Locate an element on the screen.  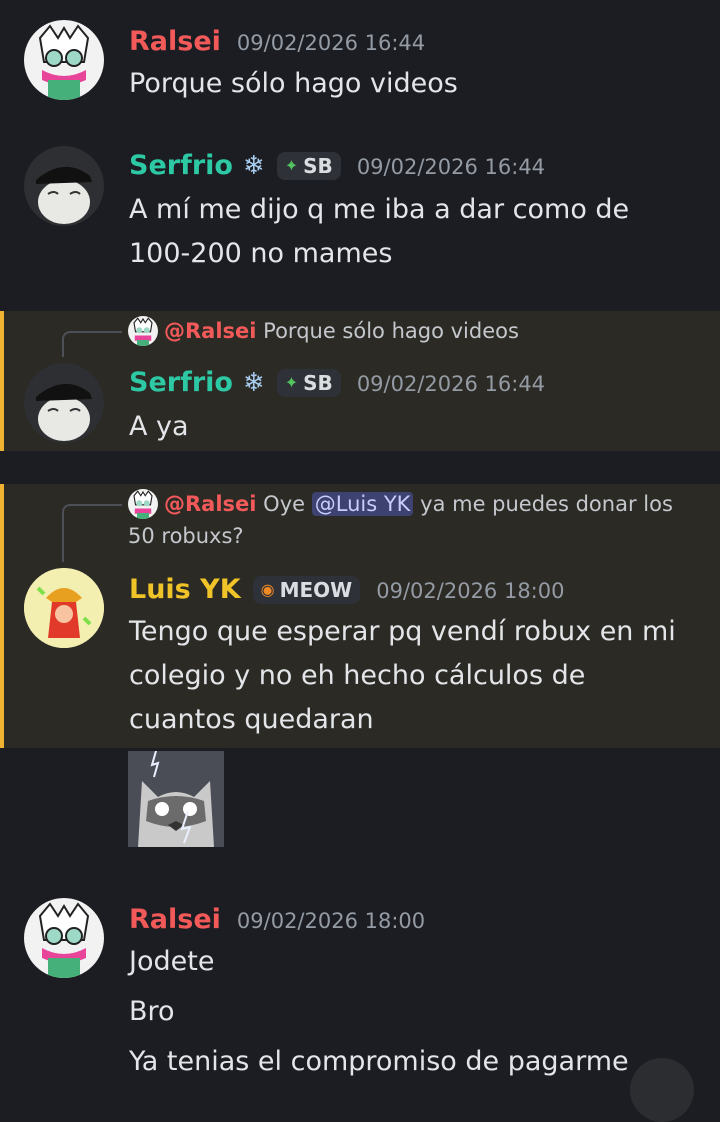
message-text: Porque sólo hago videos is located at coordinates (293, 83).